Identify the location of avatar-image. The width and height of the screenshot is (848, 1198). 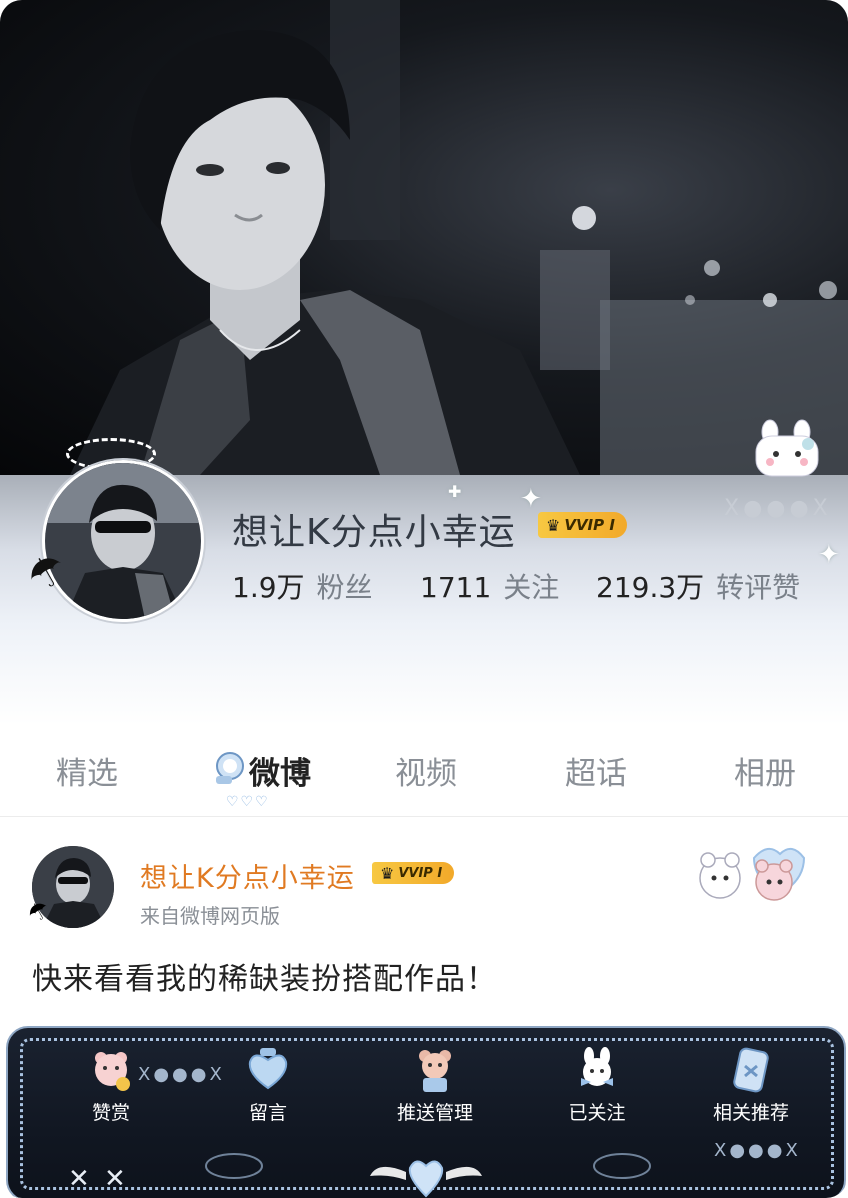
(123, 541).